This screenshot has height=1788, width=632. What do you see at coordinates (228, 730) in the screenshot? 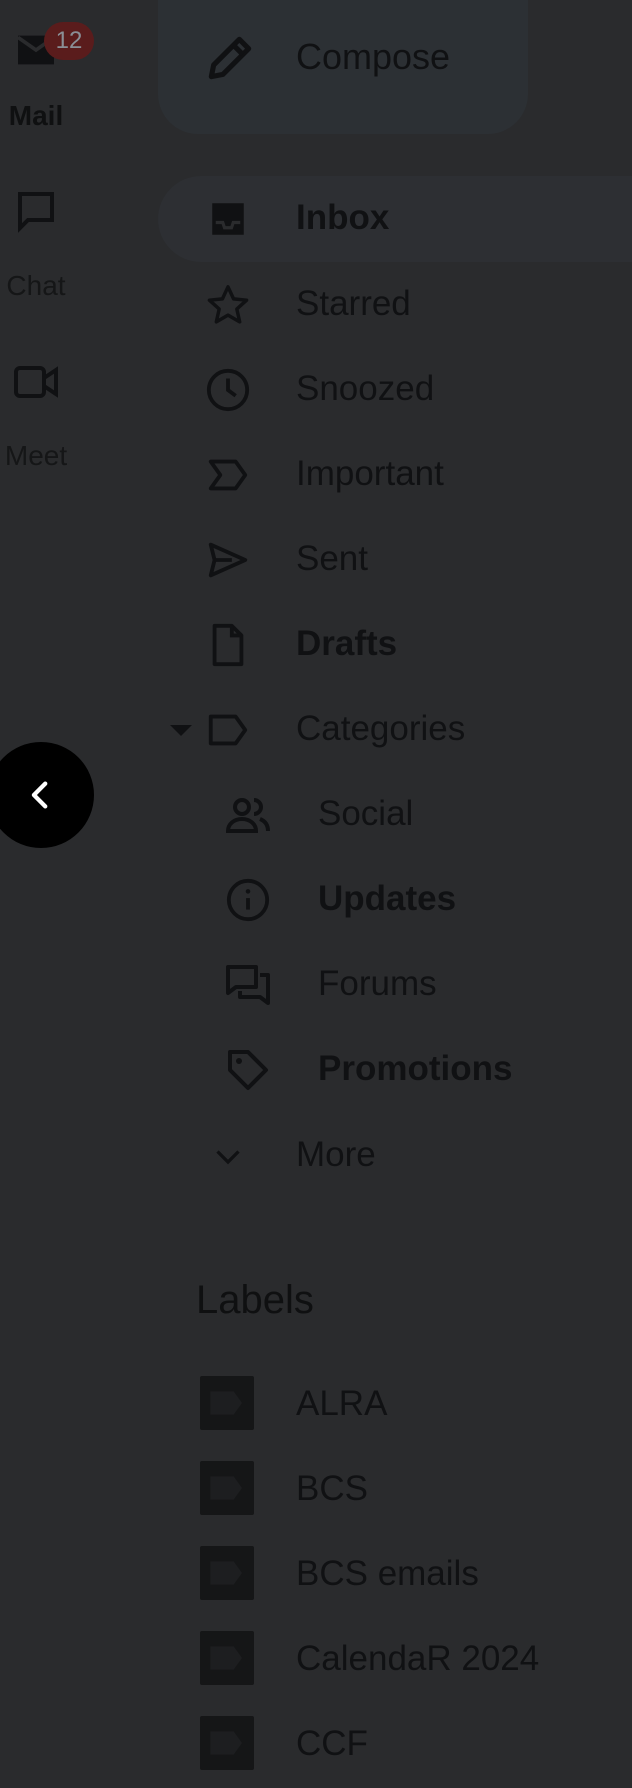
I see `label-outline-icon` at bounding box center [228, 730].